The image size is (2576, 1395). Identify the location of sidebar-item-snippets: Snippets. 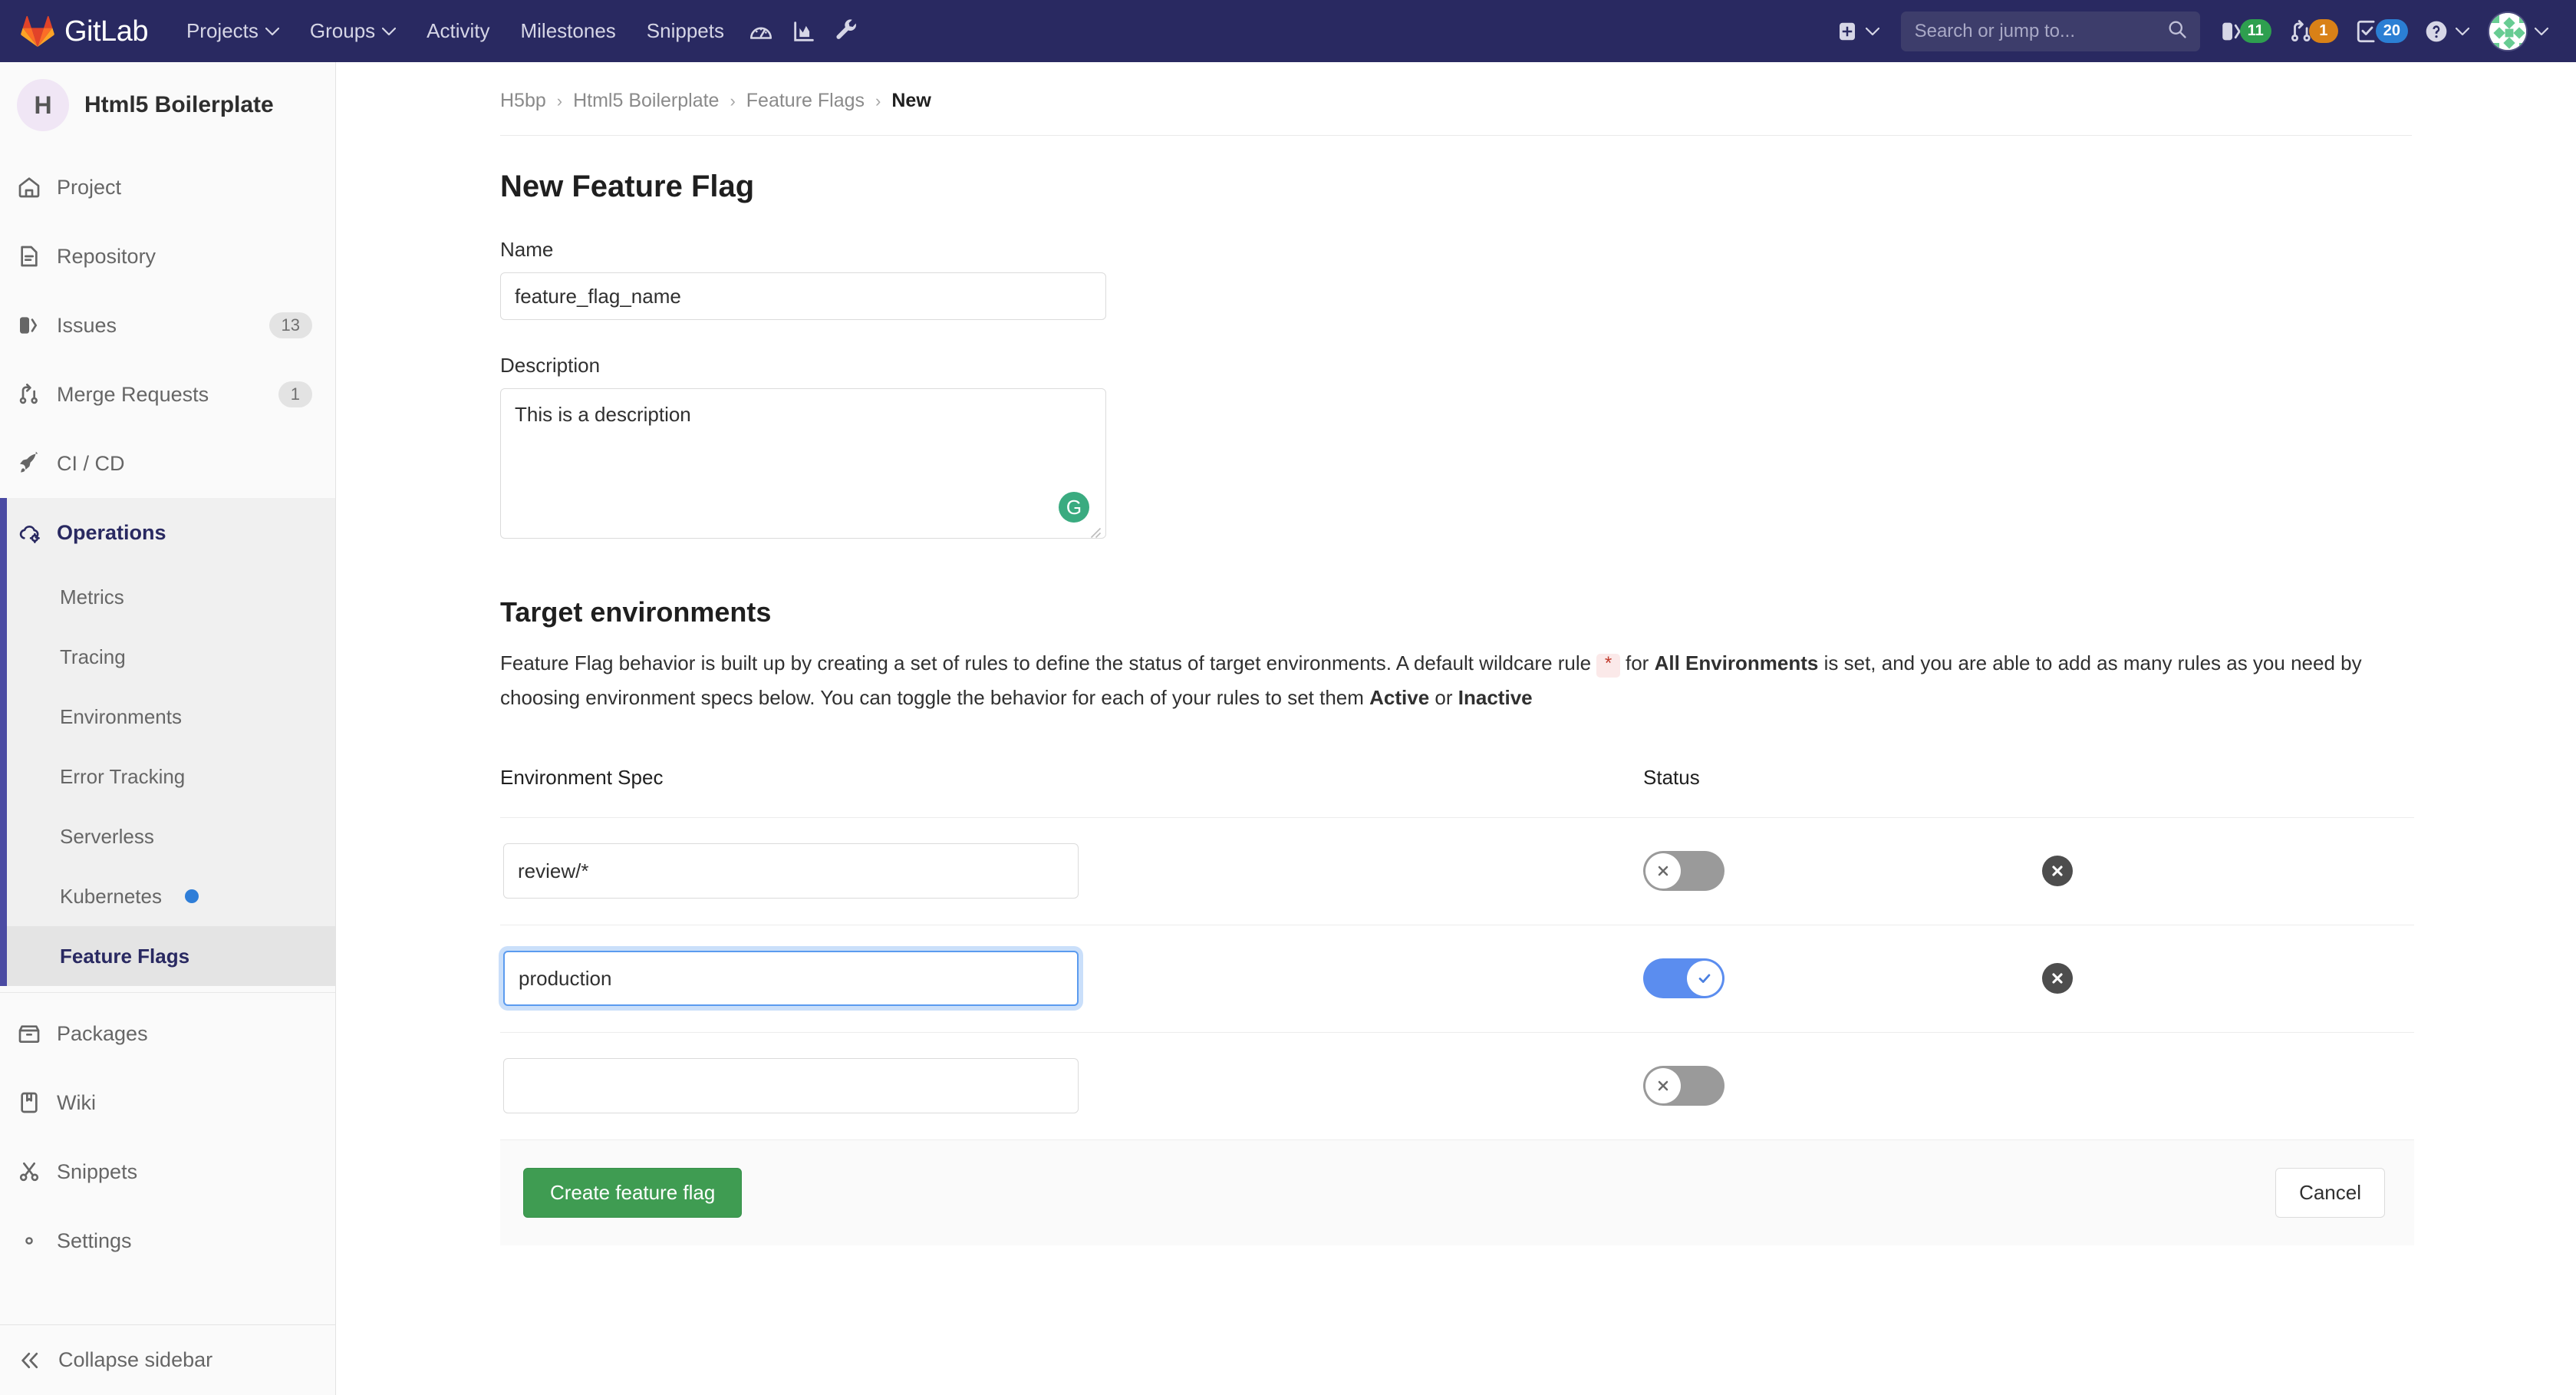
(167, 1171).